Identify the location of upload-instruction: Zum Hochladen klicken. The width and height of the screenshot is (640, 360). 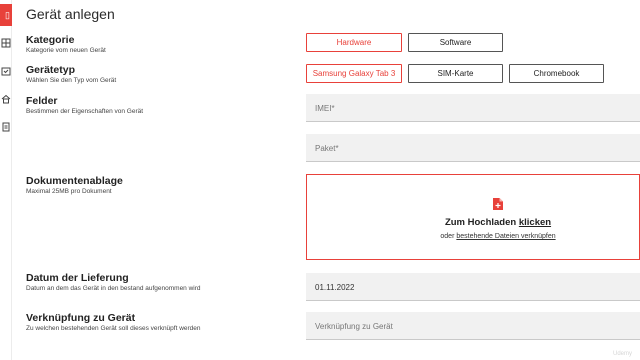
(473, 222).